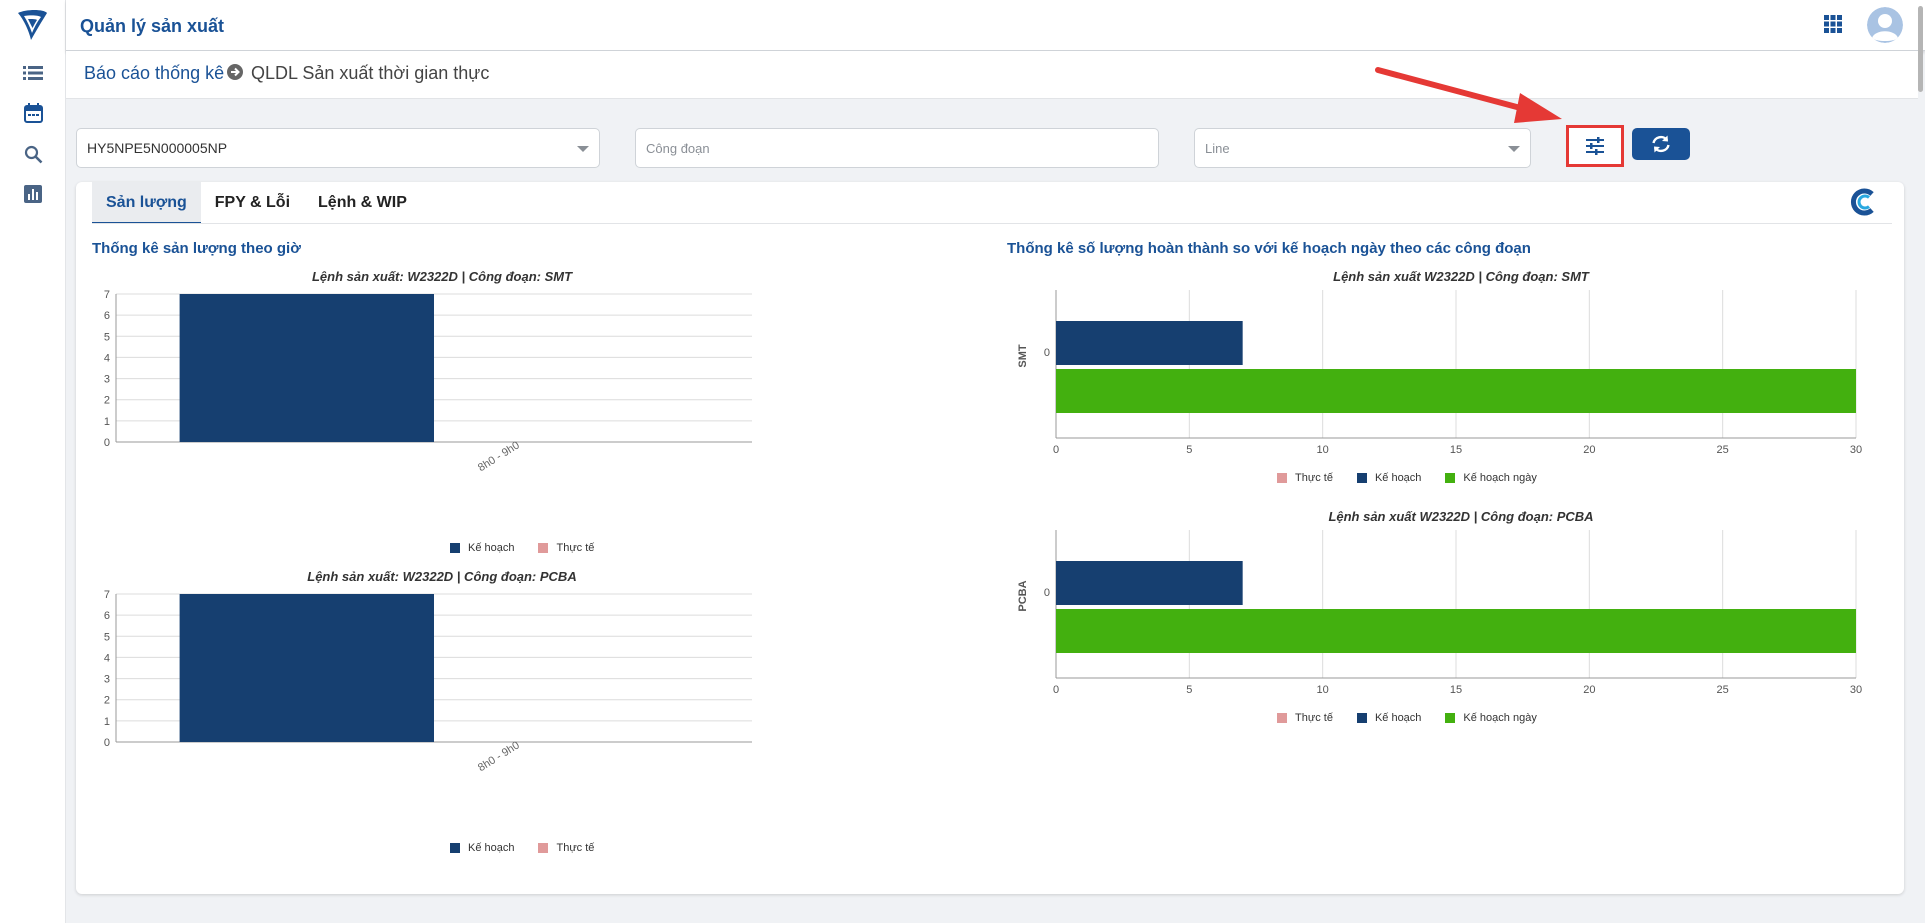 The image size is (1925, 923). Describe the element at coordinates (1920, 49) in the screenshot. I see `page-scrollbar` at that location.